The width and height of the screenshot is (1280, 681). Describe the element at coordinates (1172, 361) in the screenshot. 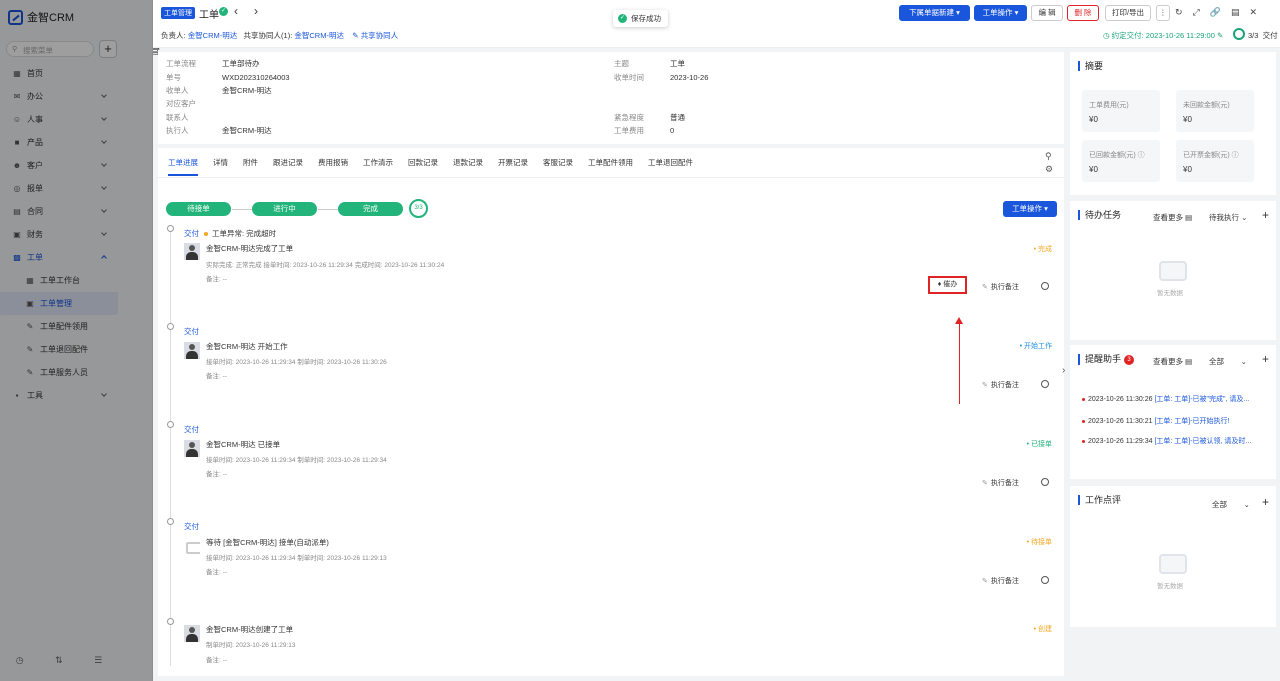

I see `reminder-view-more: 查看更多 ▤` at that location.